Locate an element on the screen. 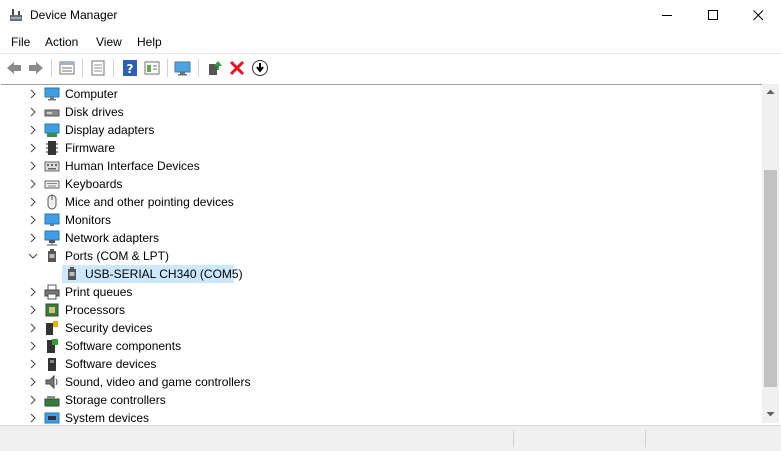 The width and height of the screenshot is (781, 451). tree-node-display-adapters: Display adapters is located at coordinates (381, 130).